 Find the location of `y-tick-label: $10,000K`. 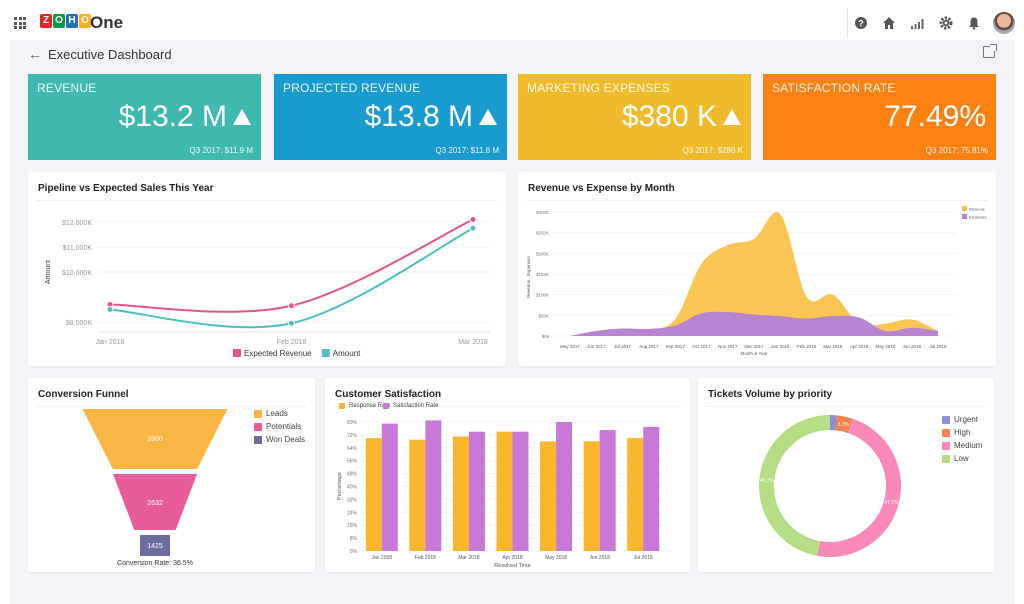

y-tick-label: $10,000K is located at coordinates (77, 273).